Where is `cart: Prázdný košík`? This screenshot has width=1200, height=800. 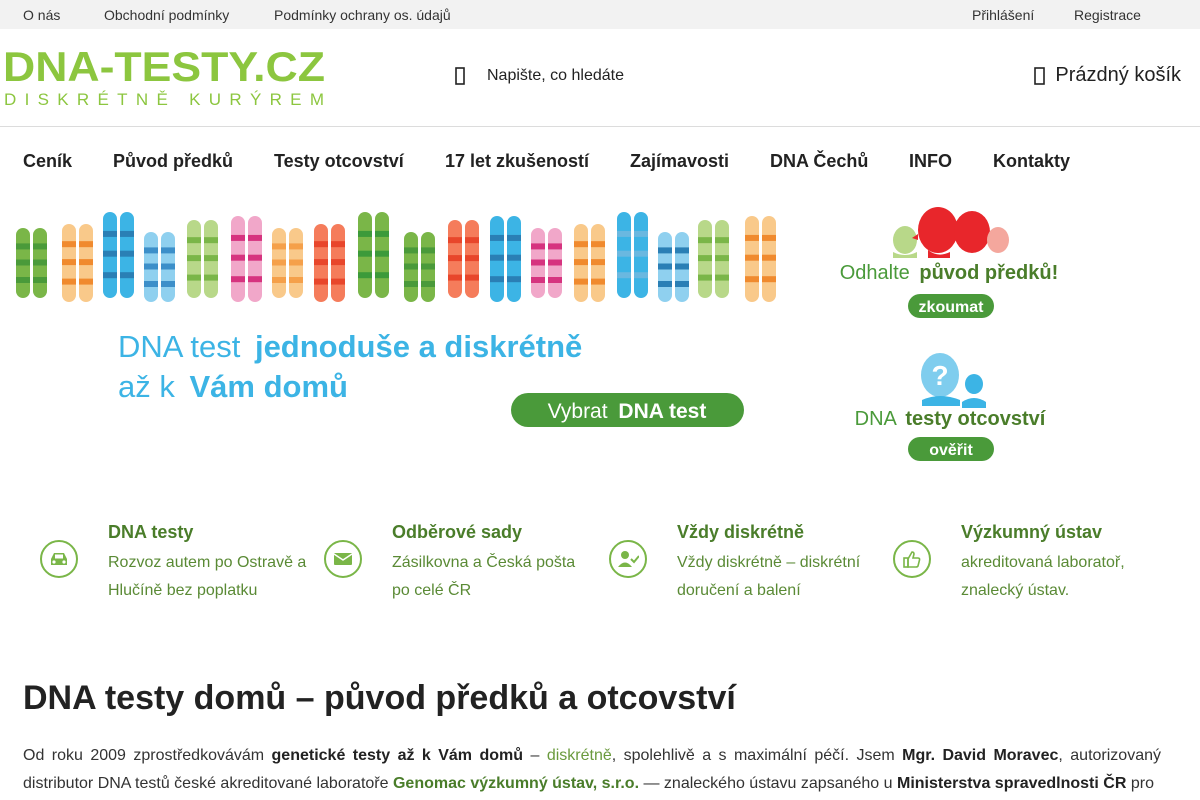 cart: Prázdný košík is located at coordinates (1107, 77).